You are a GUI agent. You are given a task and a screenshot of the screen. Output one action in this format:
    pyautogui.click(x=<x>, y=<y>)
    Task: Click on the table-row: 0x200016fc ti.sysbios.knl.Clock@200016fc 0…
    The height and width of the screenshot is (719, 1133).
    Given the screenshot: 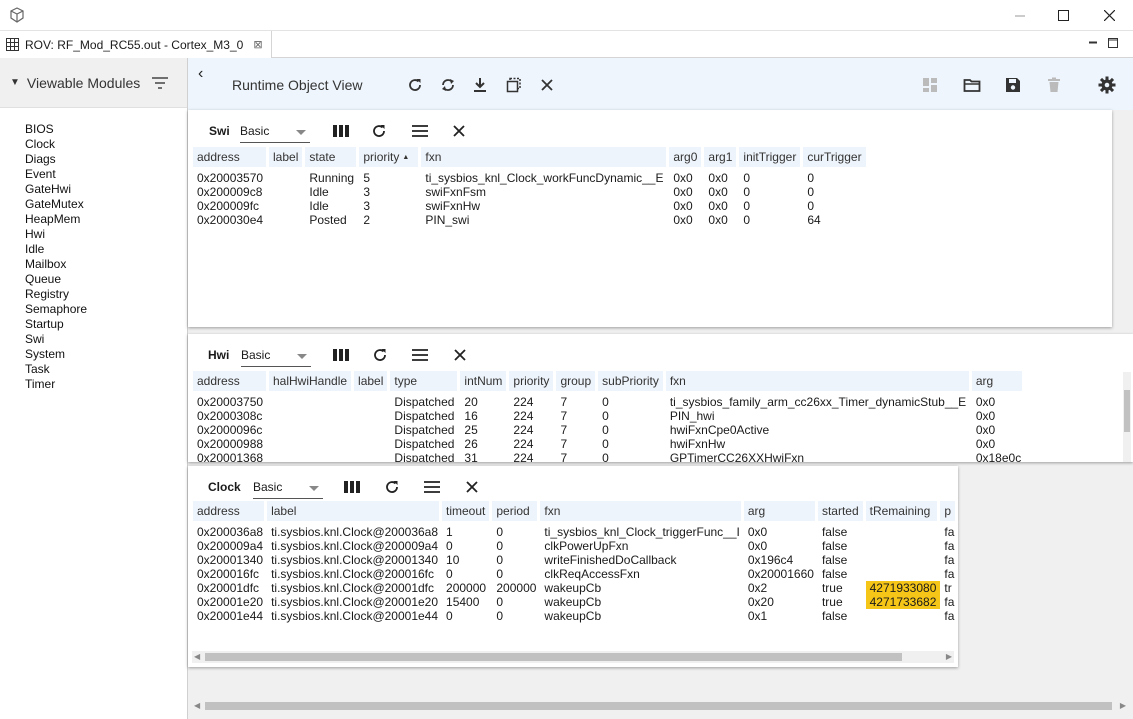 What is the action you would take?
    pyautogui.click(x=575, y=574)
    